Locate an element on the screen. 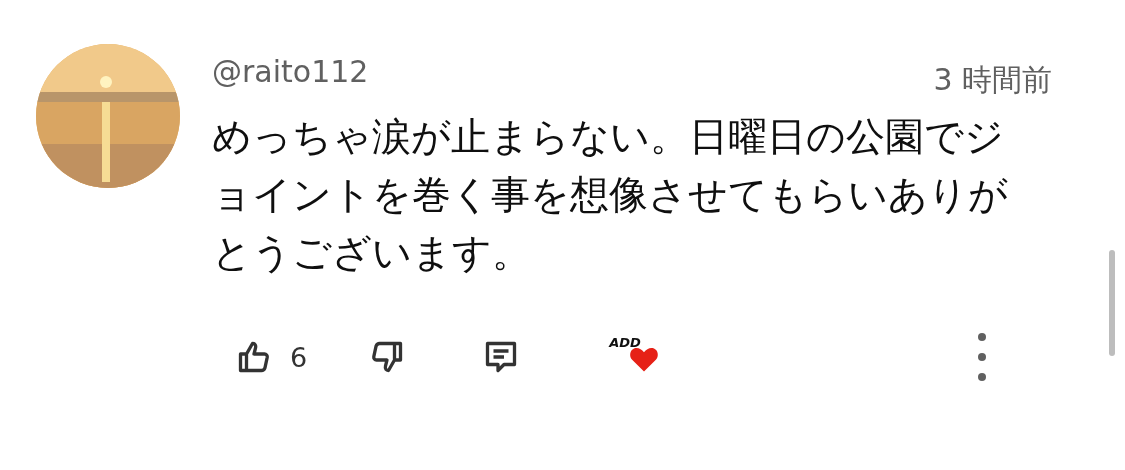 Image resolution: width=1125 pixels, height=470 pixels. like-button is located at coordinates (254, 357).